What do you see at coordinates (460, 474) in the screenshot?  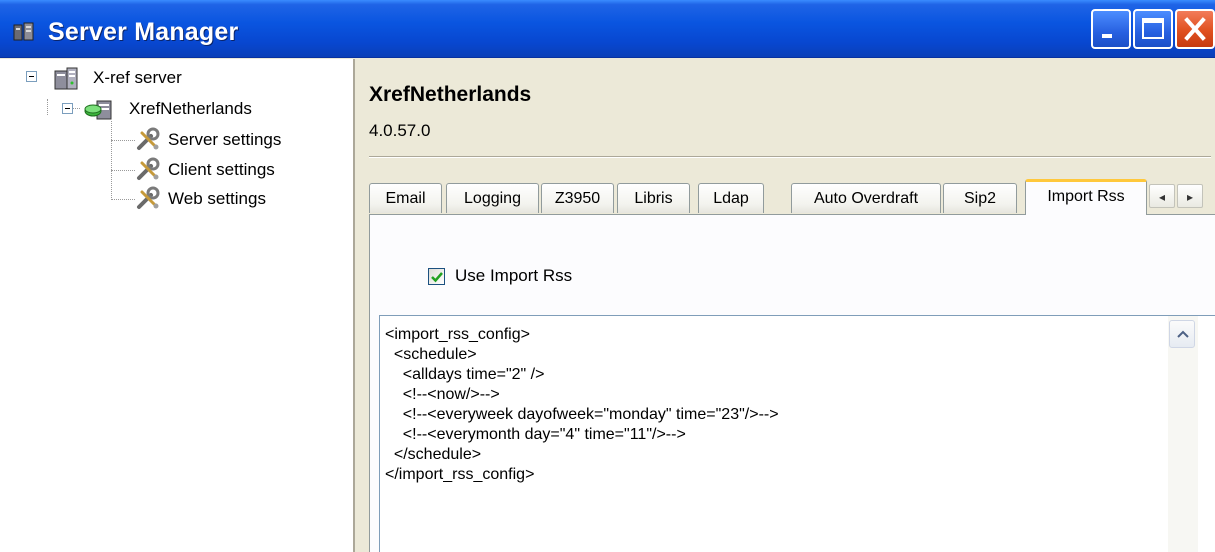 I see `config-line: </import_rss_config>` at bounding box center [460, 474].